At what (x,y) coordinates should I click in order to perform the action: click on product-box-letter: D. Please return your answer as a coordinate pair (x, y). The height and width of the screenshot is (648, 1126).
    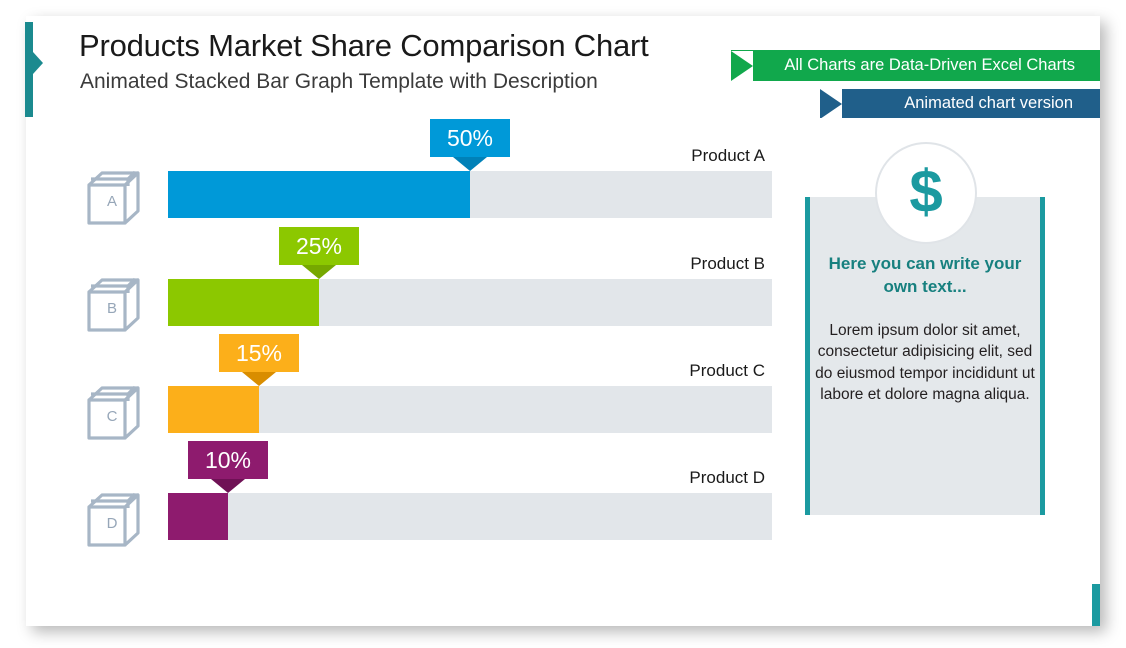
    Looking at the image, I should click on (112, 523).